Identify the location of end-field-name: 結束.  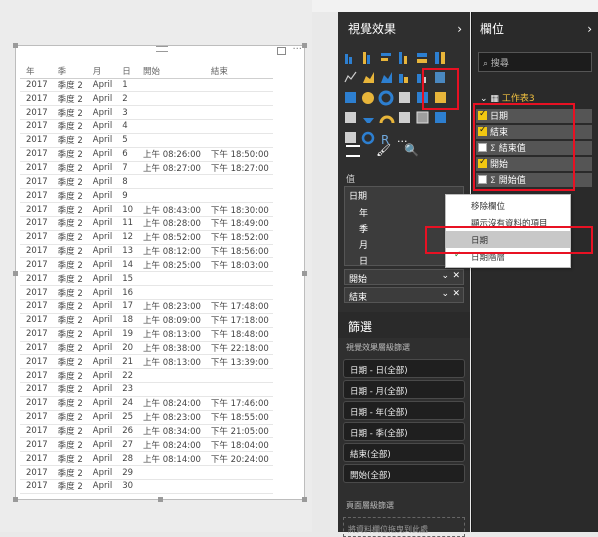
(358, 298).